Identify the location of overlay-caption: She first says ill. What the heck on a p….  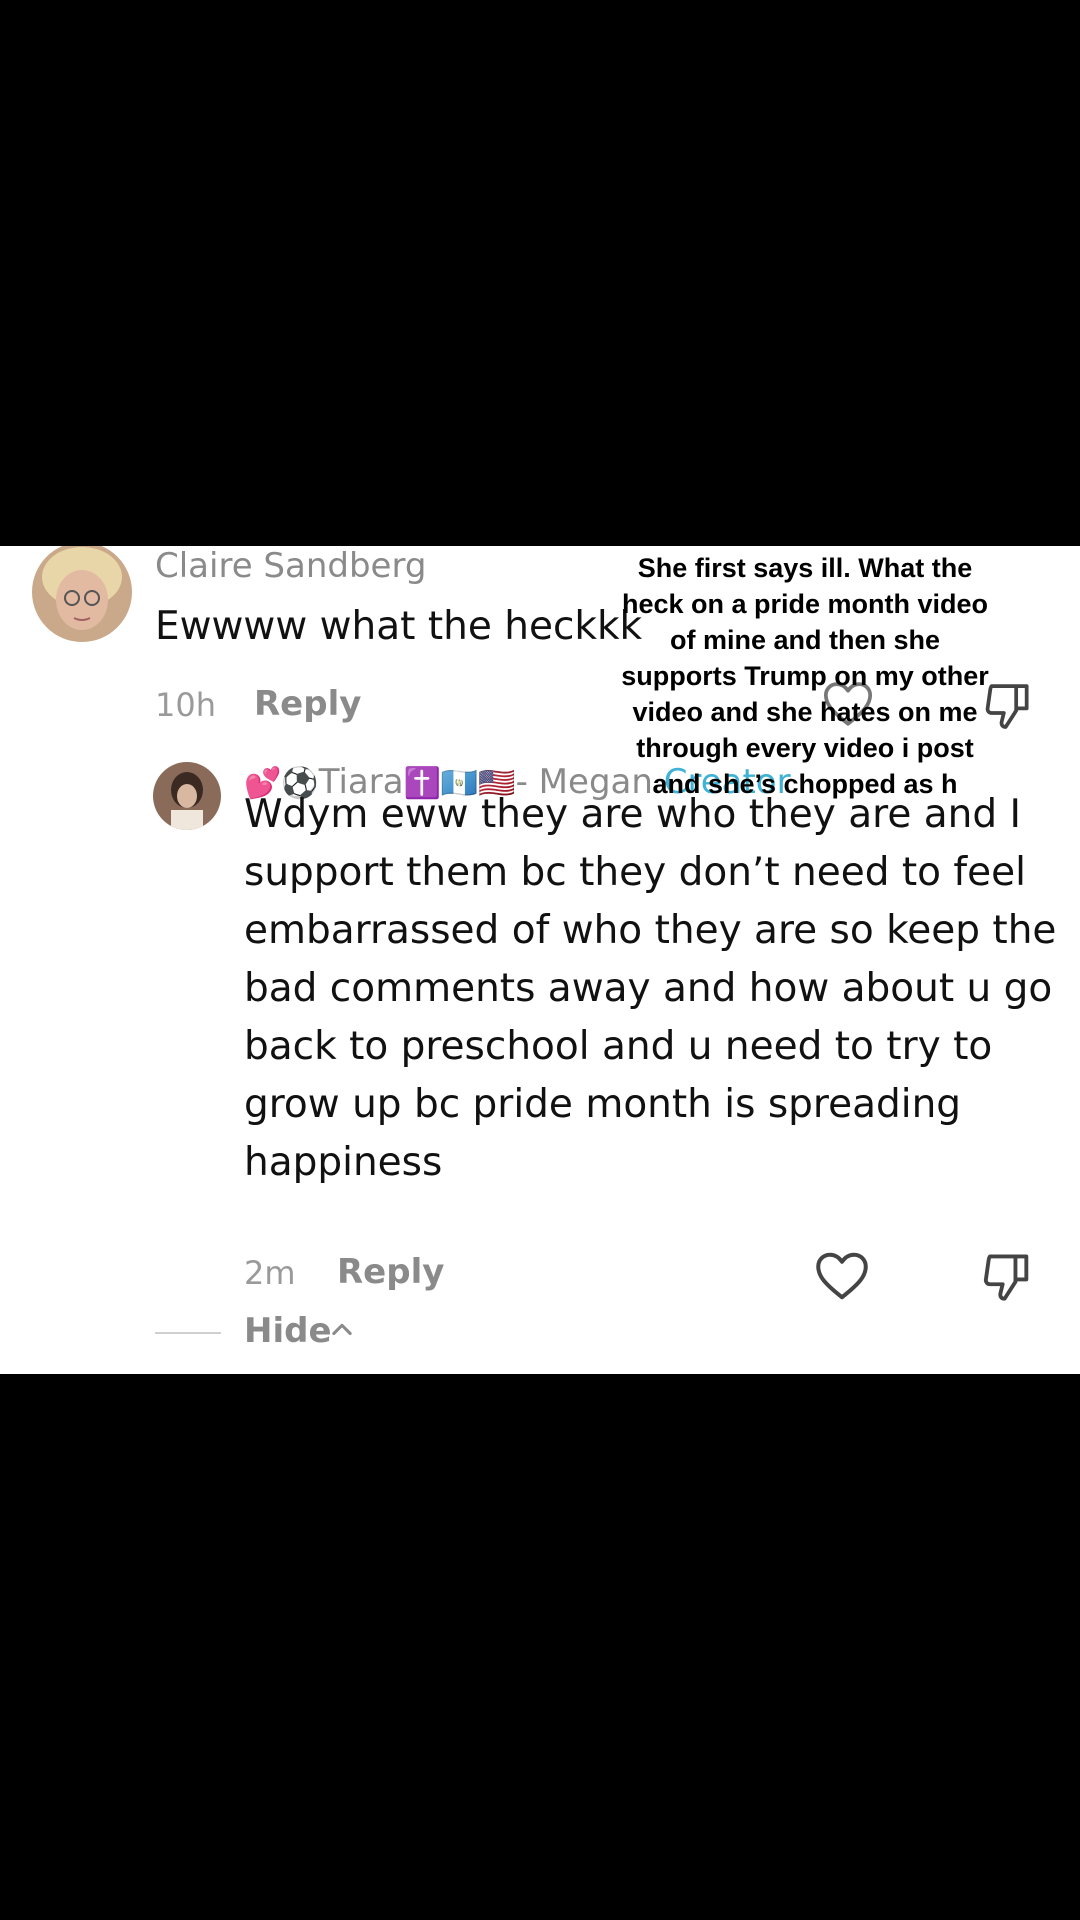
(805, 676).